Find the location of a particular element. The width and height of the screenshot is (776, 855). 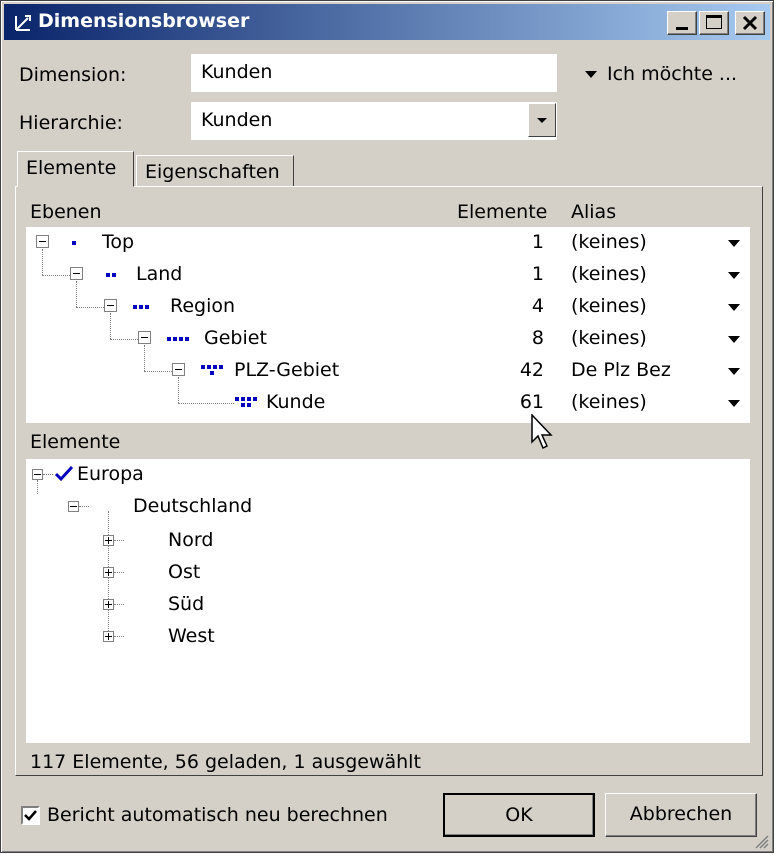

alias-header: Alias is located at coordinates (594, 212).